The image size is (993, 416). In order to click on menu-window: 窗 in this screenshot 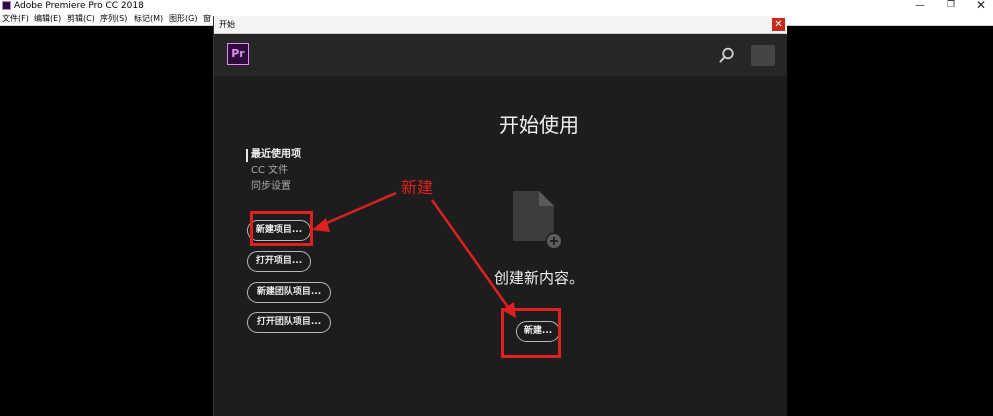, I will do `click(207, 19)`.